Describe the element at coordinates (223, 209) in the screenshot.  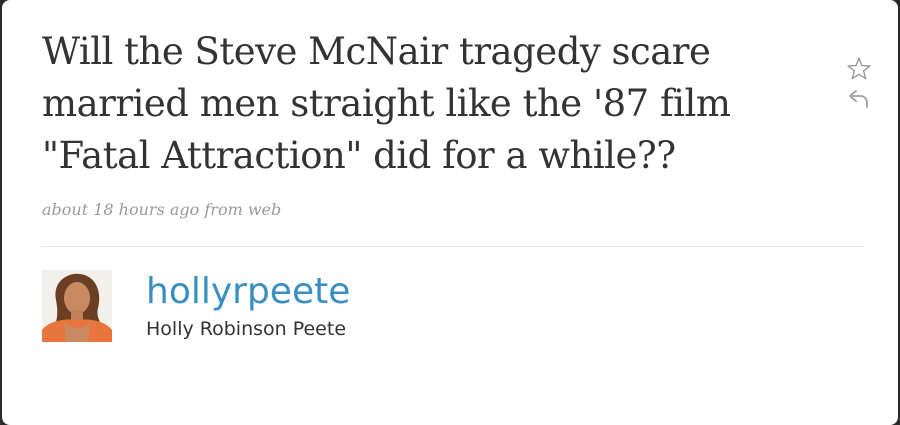
I see `source-prefix: from` at that location.